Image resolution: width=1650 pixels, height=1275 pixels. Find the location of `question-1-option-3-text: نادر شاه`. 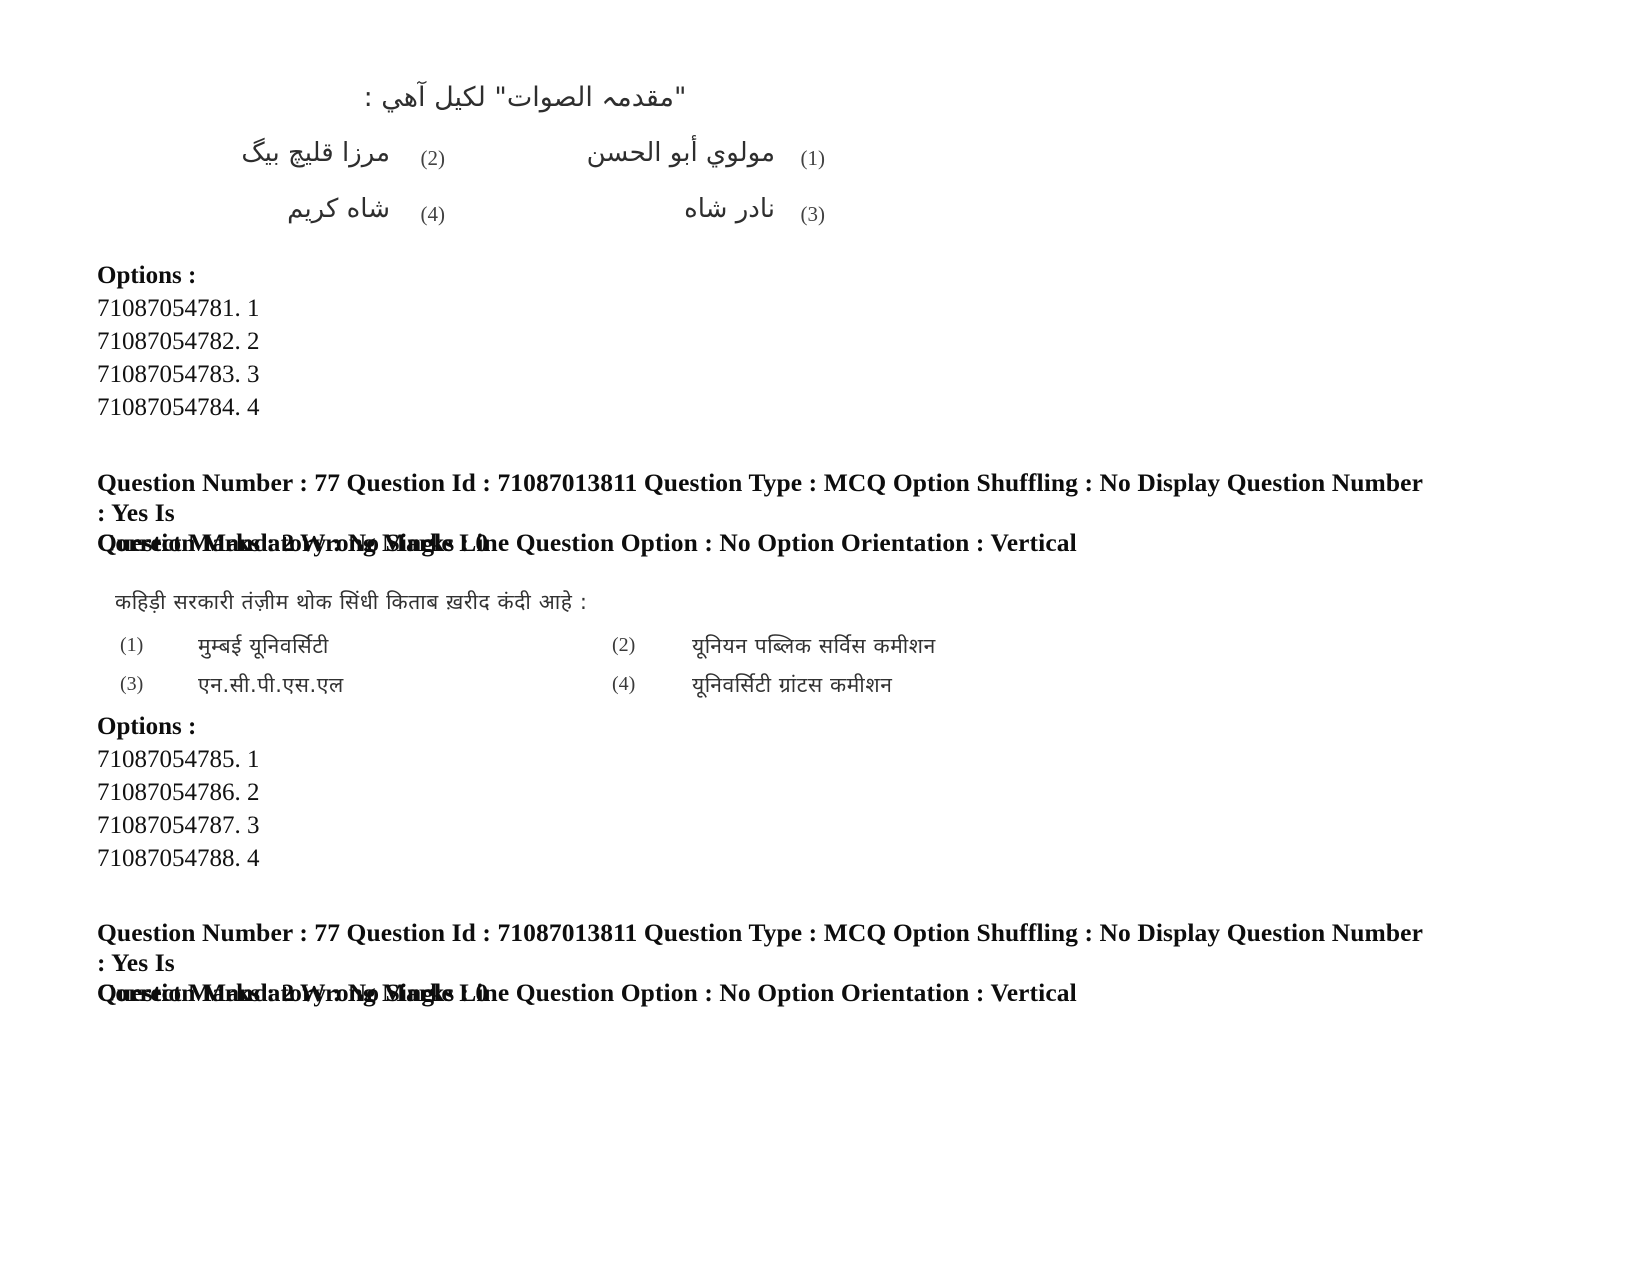

question-1-option-3-text: نادر شاه is located at coordinates (729, 209).